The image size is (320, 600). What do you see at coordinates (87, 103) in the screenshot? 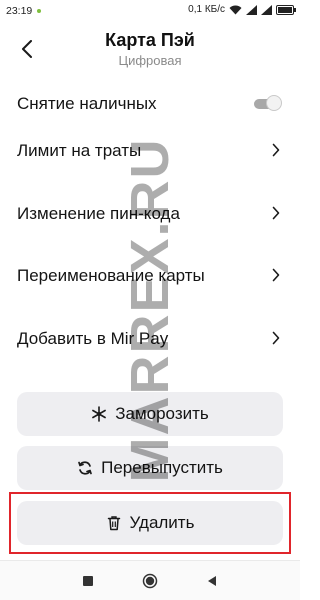
I see `setting-label: Снятие наличных` at bounding box center [87, 103].